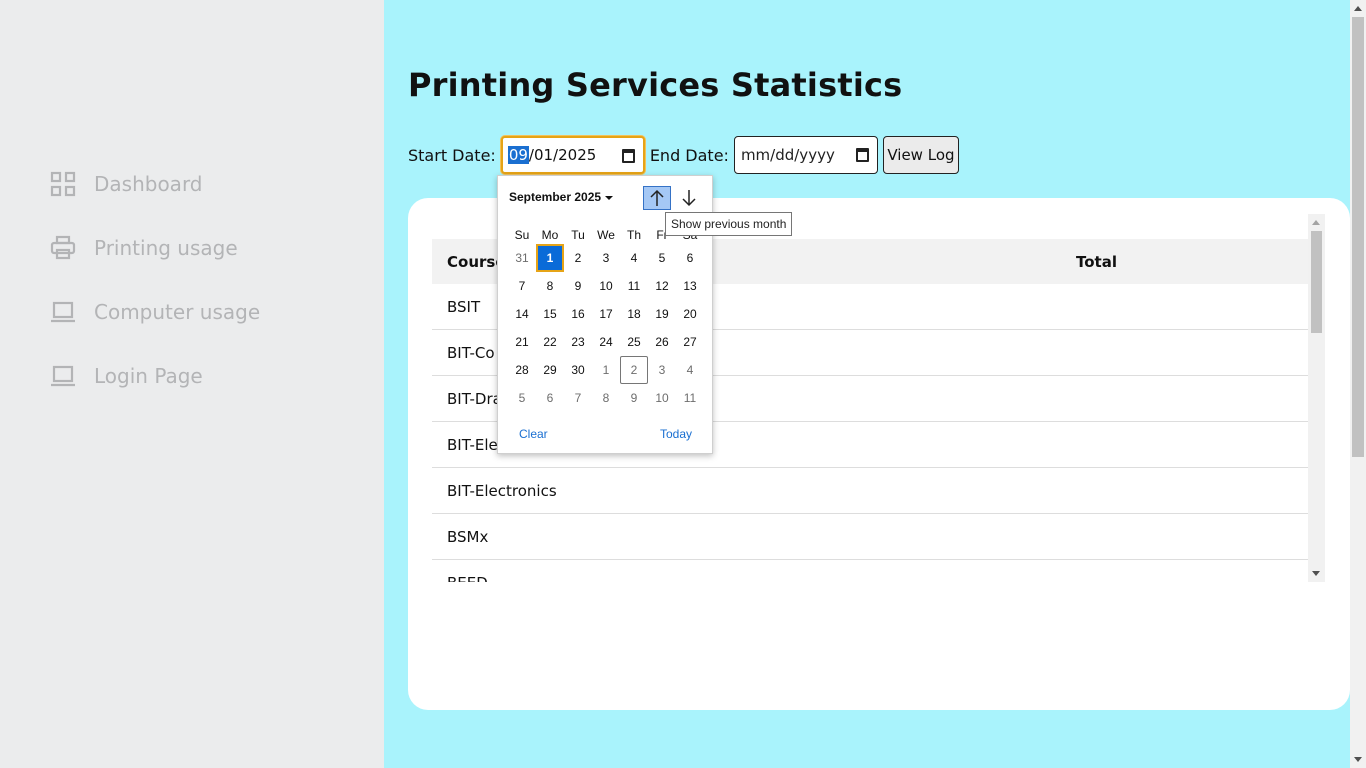 Image resolution: width=1366 pixels, height=768 pixels. Describe the element at coordinates (63, 248) in the screenshot. I see `printer-icon` at that location.